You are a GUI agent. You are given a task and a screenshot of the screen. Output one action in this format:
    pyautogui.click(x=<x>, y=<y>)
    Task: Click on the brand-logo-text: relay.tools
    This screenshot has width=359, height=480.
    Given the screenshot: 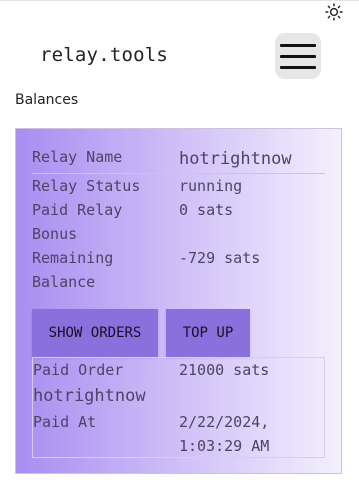 What is the action you would take?
    pyautogui.click(x=104, y=55)
    